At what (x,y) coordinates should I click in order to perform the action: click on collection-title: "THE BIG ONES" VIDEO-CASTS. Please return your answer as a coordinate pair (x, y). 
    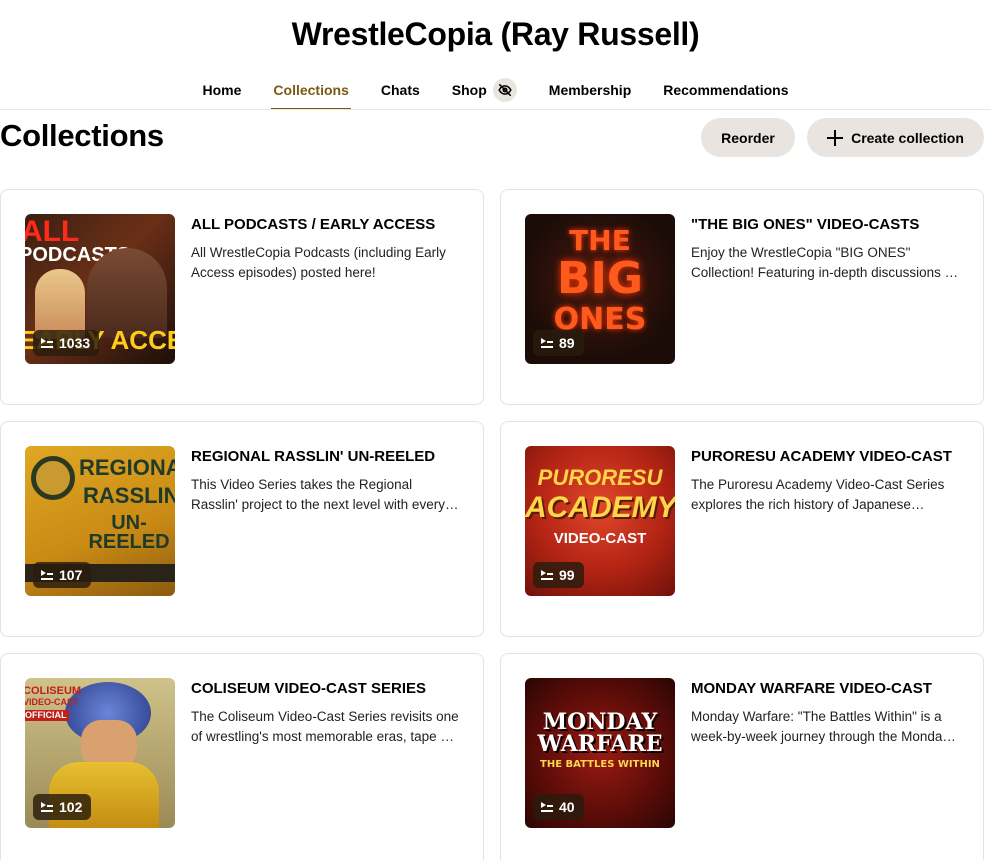
    Looking at the image, I should click on (805, 224).